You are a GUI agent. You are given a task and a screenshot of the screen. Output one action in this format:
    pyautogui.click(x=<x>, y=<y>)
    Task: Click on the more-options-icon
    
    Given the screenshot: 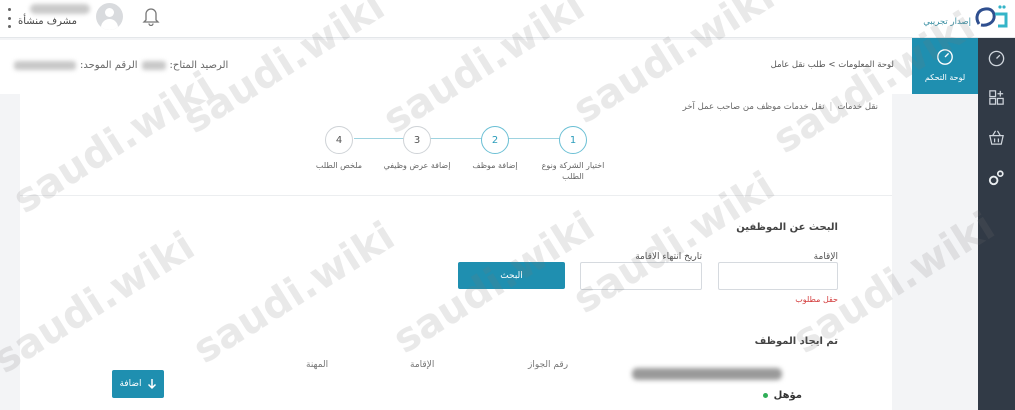 What is the action you would take?
    pyautogui.click(x=9, y=18)
    